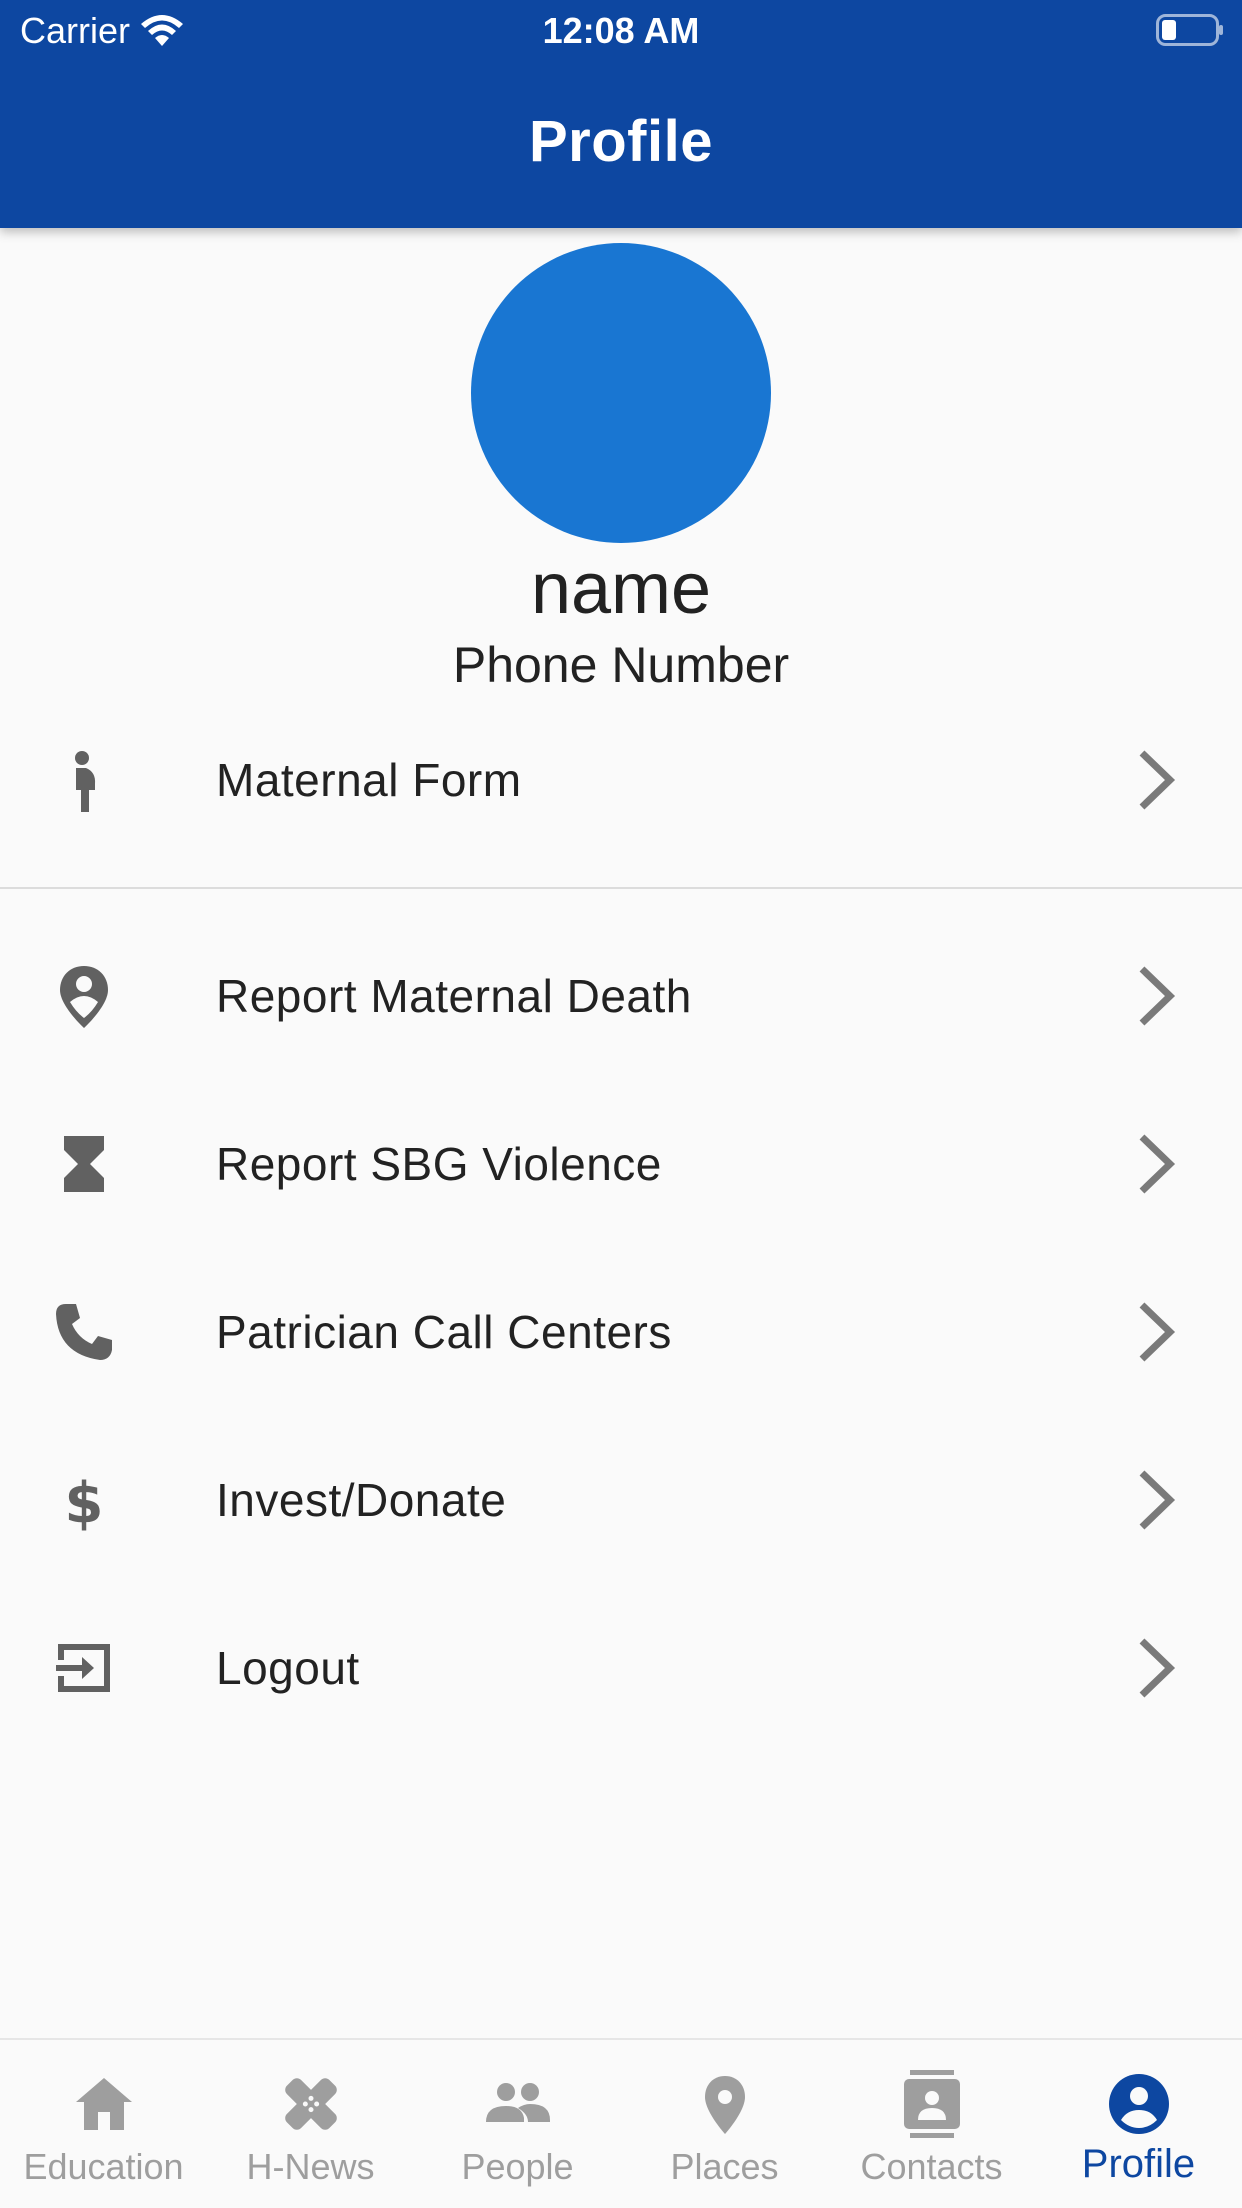 The width and height of the screenshot is (1242, 2208). Describe the element at coordinates (931, 2166) in the screenshot. I see `nav-label: Contacts` at that location.